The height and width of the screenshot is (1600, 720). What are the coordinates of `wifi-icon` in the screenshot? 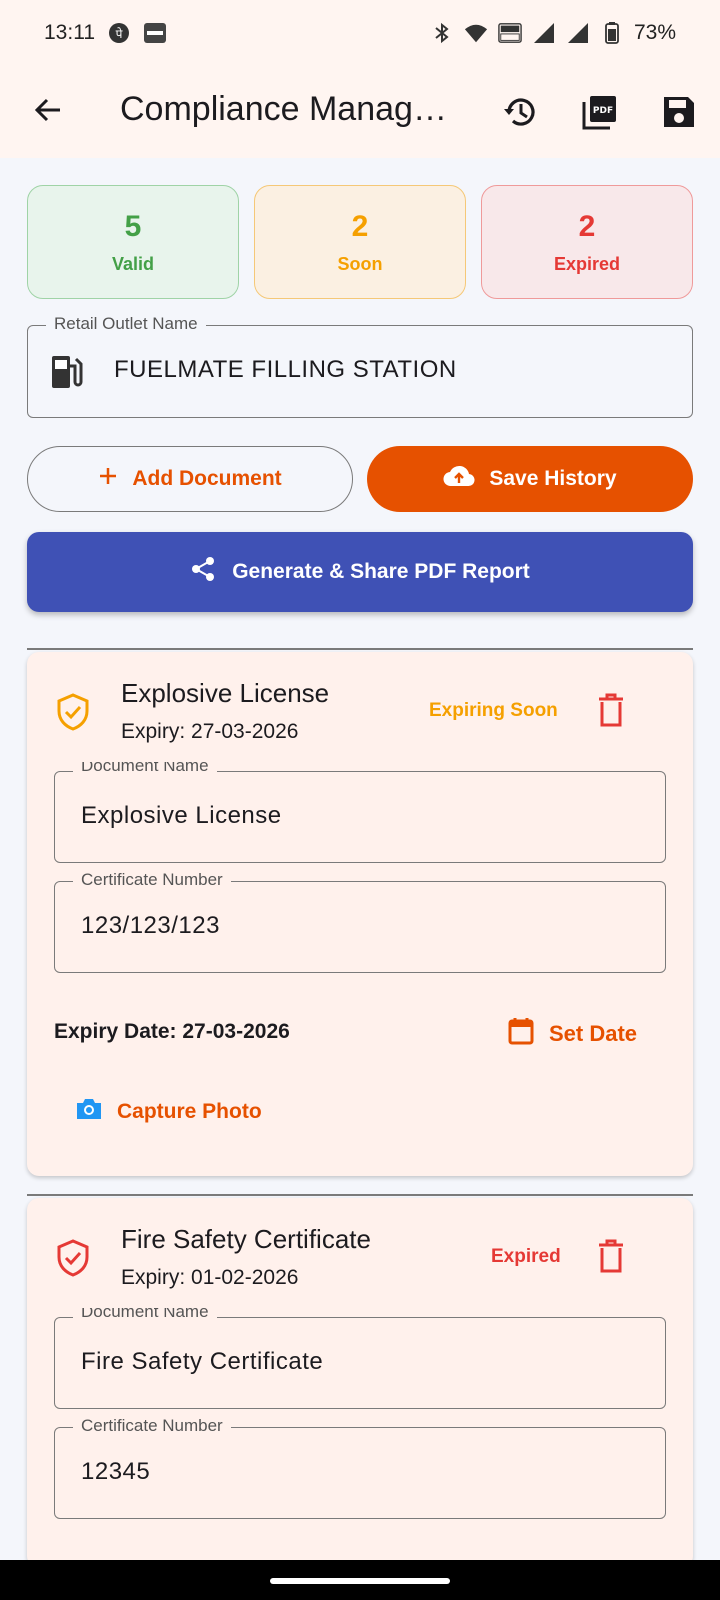 It's located at (476, 33).